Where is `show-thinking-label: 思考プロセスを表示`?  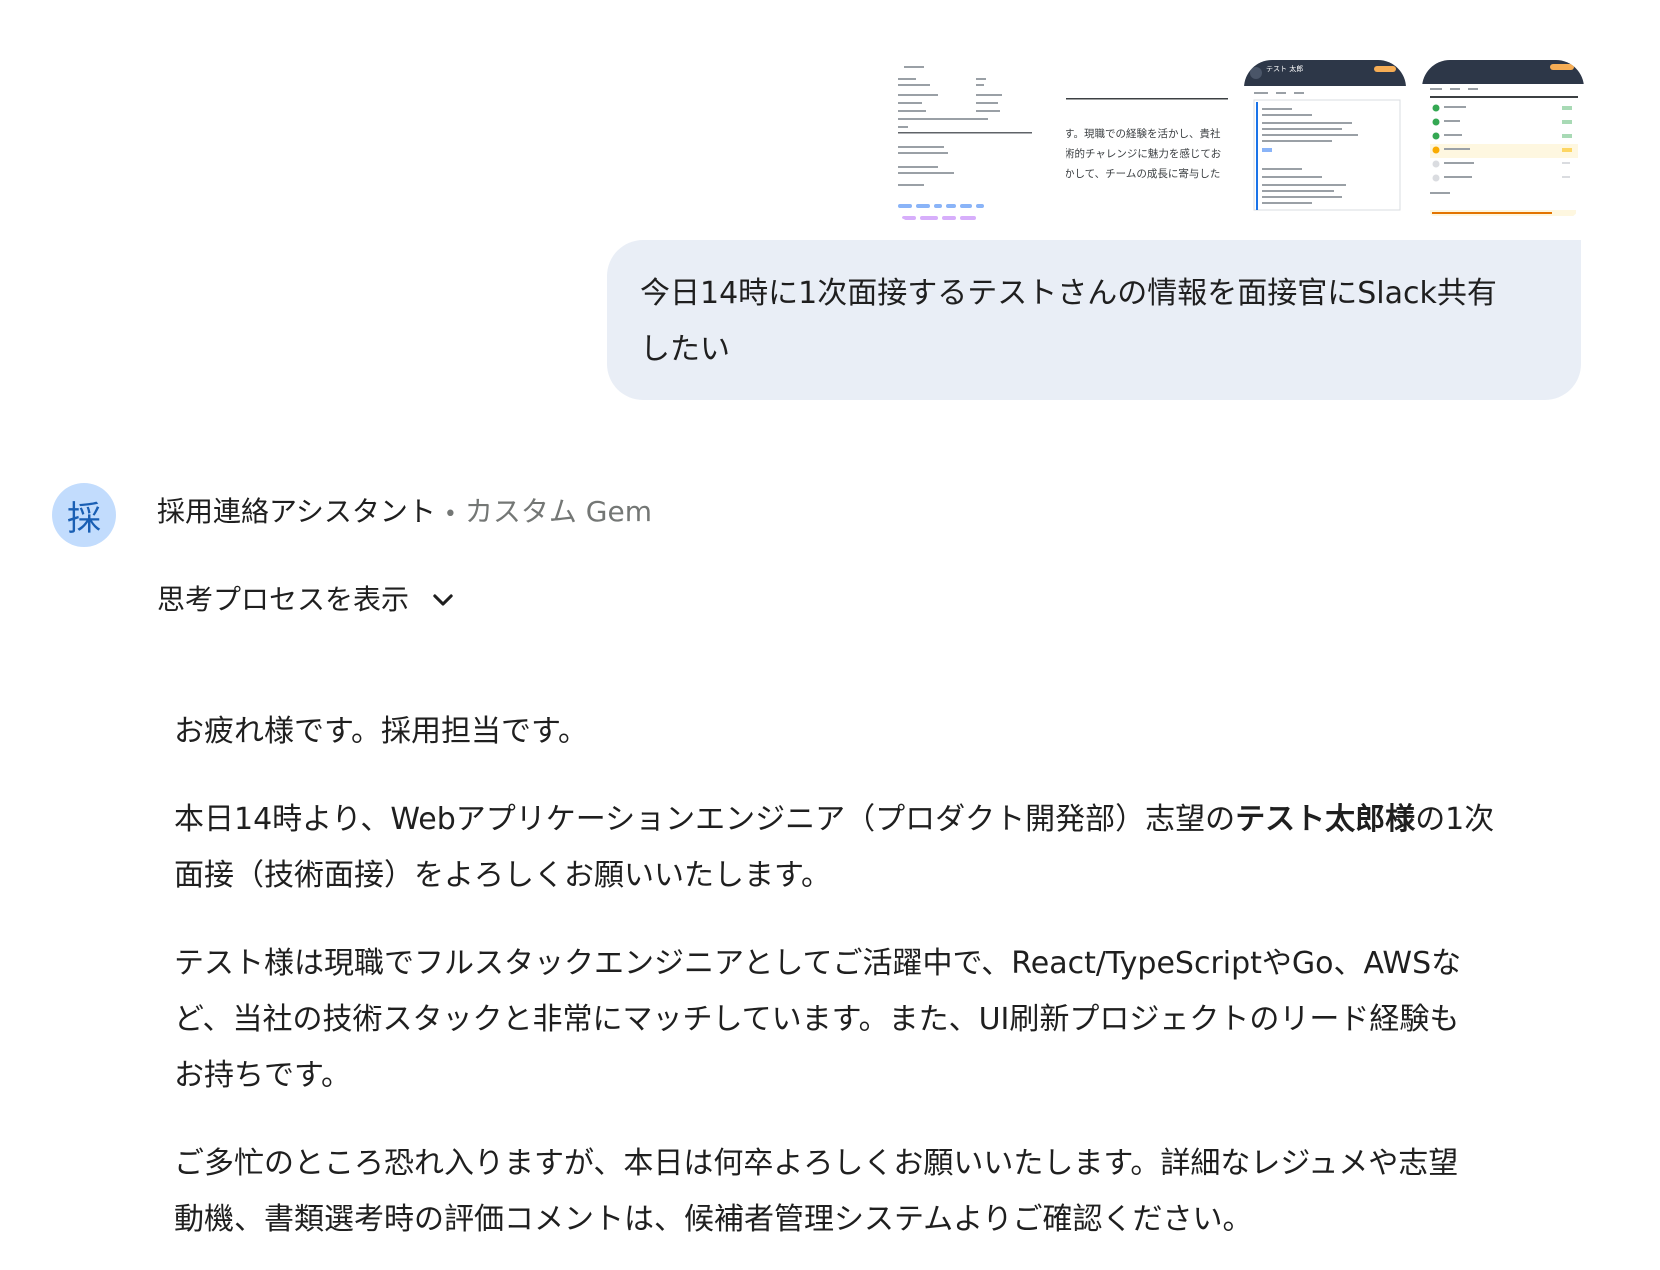 show-thinking-label: 思考プロセスを表示 is located at coordinates (283, 599).